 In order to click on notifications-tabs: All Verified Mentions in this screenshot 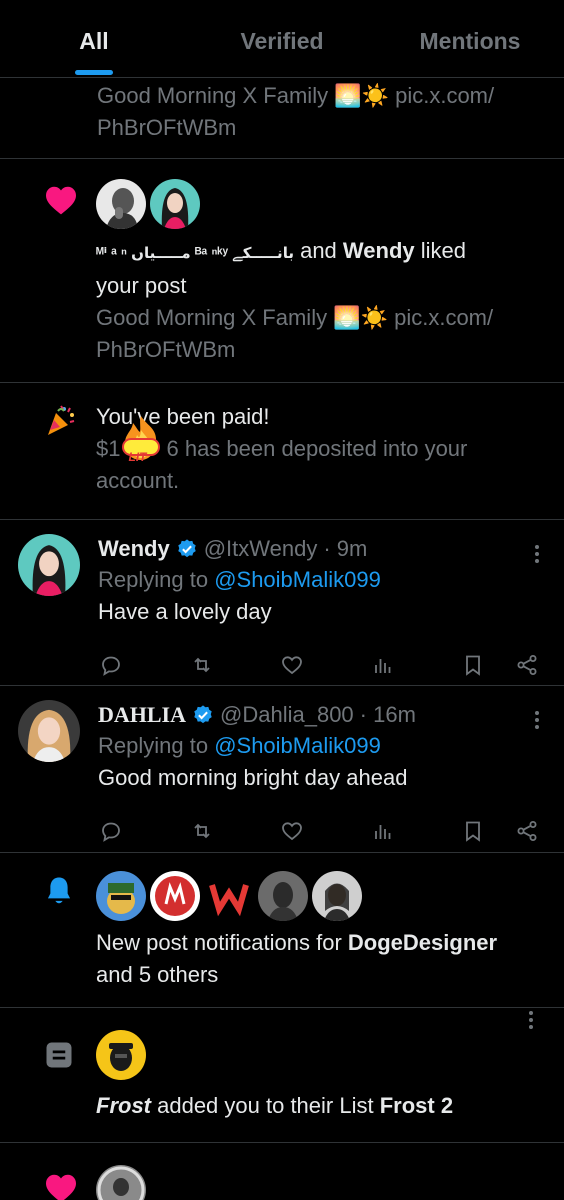, I will do `click(282, 39)`.